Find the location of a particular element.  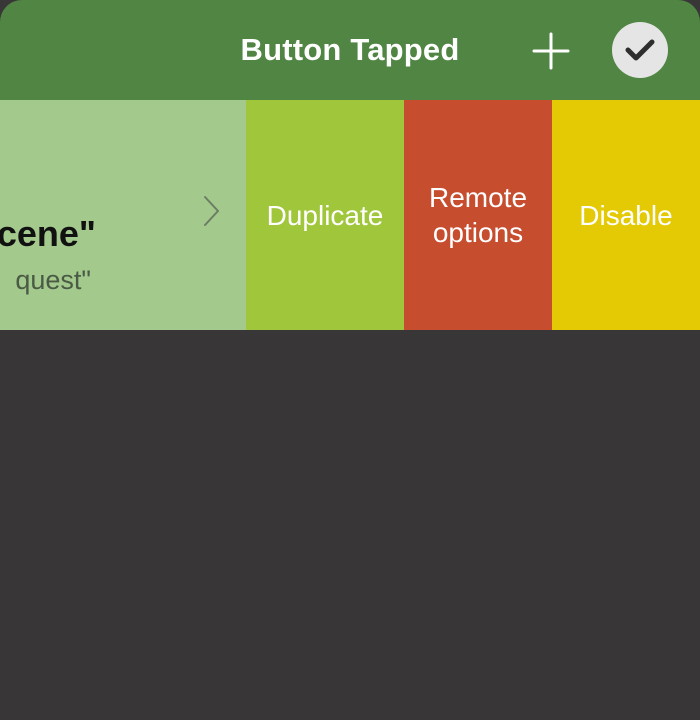

page-title: Button Tapped is located at coordinates (350, 49).